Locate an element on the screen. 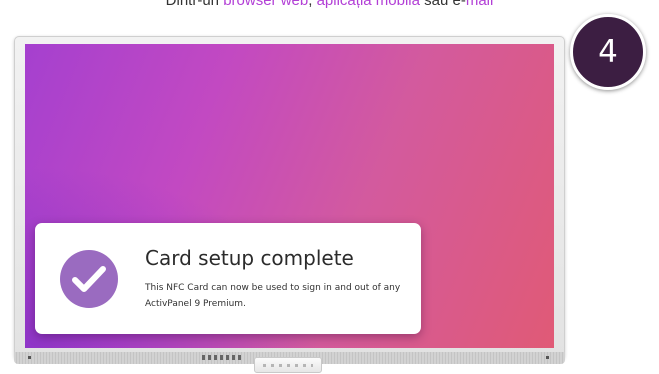  checkmark-icon is located at coordinates (89, 279).